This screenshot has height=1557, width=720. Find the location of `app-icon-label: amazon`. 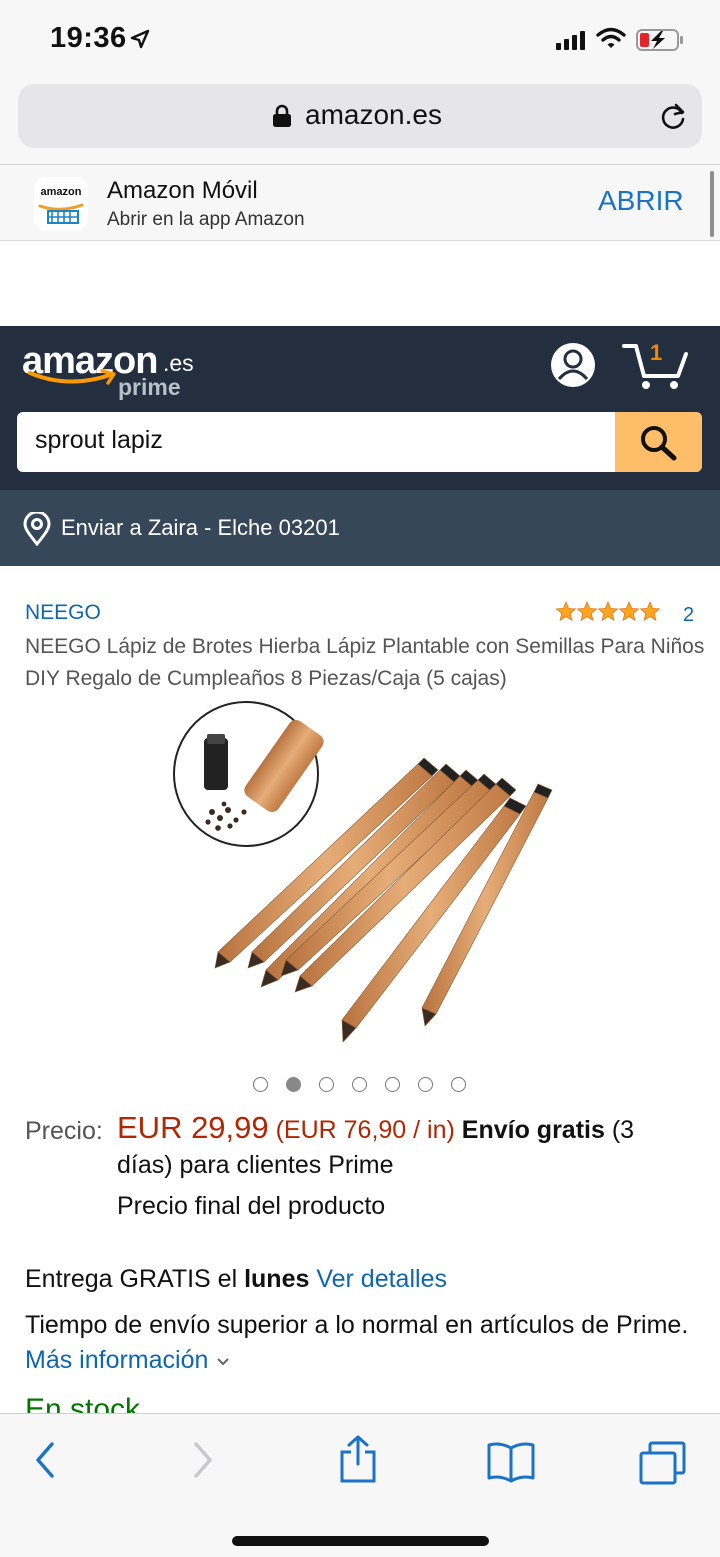

app-icon-label: amazon is located at coordinates (61, 192).